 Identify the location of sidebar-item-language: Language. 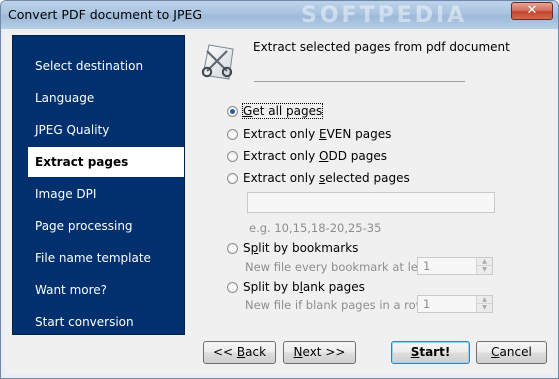
(98, 98).